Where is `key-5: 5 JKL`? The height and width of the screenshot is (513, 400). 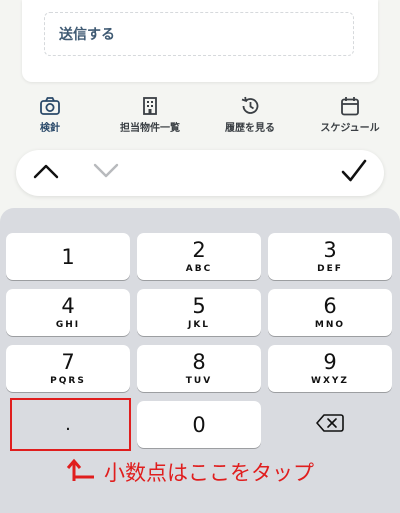 key-5: 5 JKL is located at coordinates (199, 312).